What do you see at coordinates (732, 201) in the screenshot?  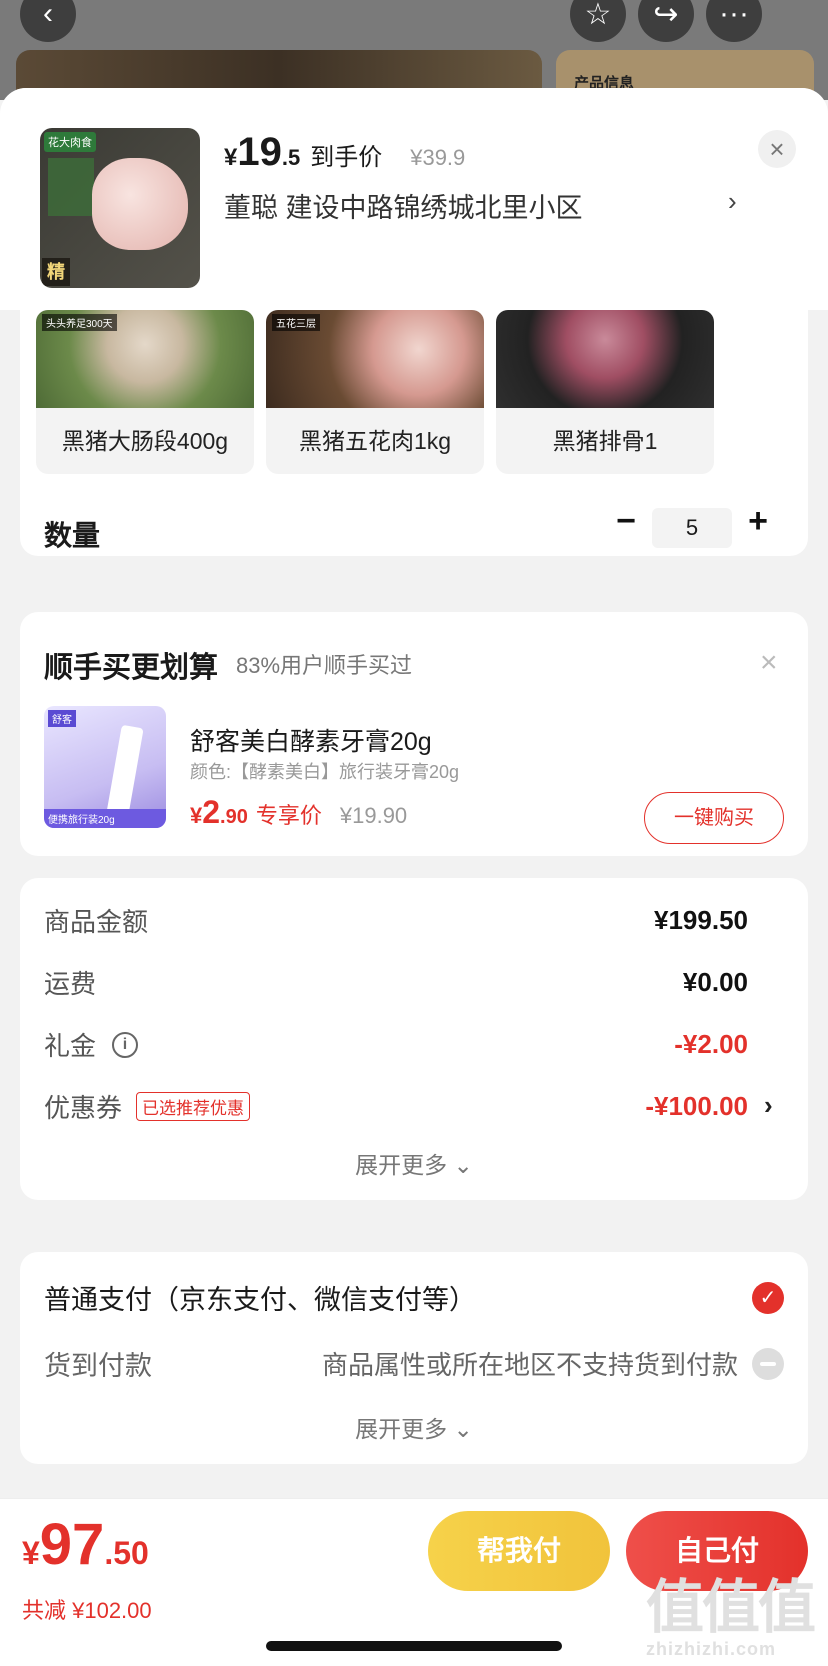 I see `address-chevron-icon: ›` at bounding box center [732, 201].